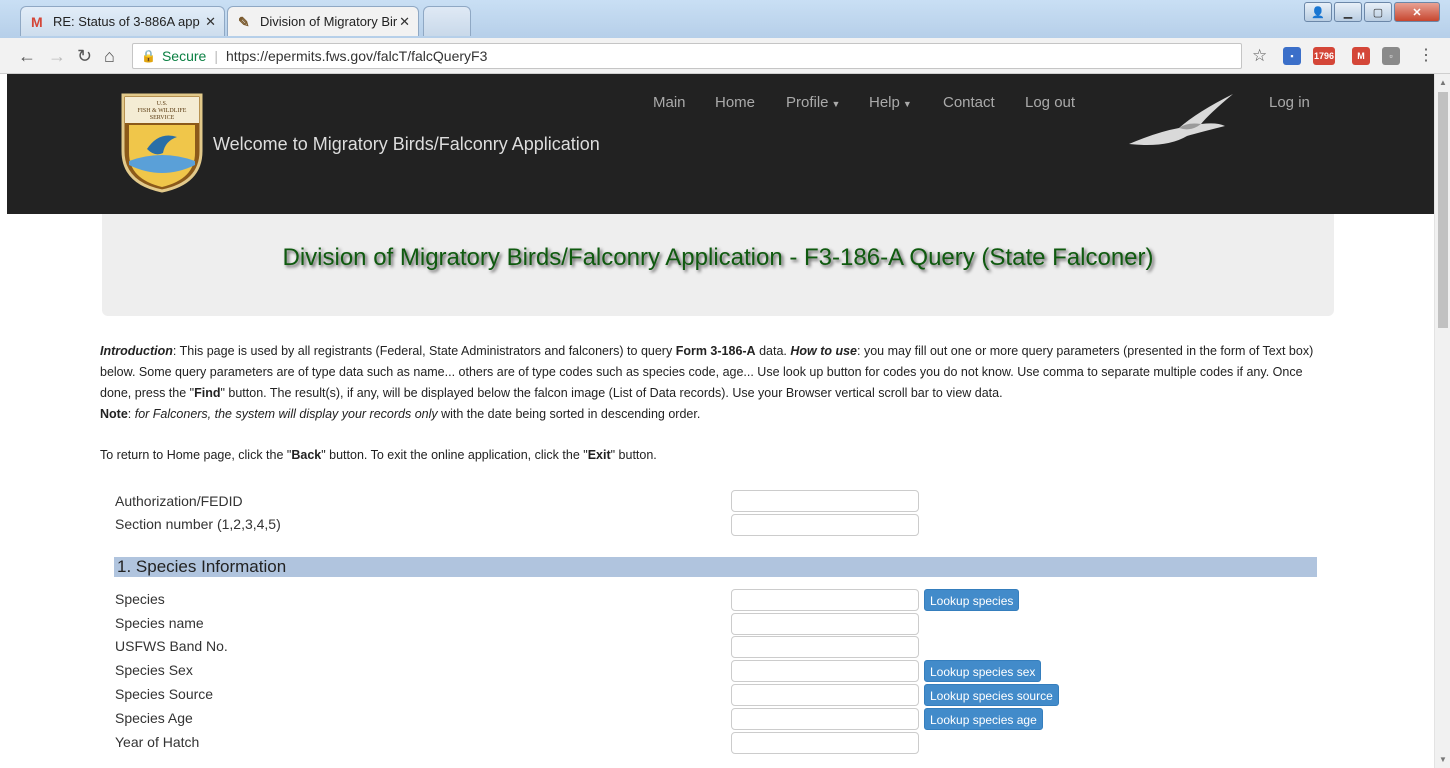 The width and height of the screenshot is (1450, 768). What do you see at coordinates (136, 351) in the screenshot?
I see `intro-label: Introduction` at bounding box center [136, 351].